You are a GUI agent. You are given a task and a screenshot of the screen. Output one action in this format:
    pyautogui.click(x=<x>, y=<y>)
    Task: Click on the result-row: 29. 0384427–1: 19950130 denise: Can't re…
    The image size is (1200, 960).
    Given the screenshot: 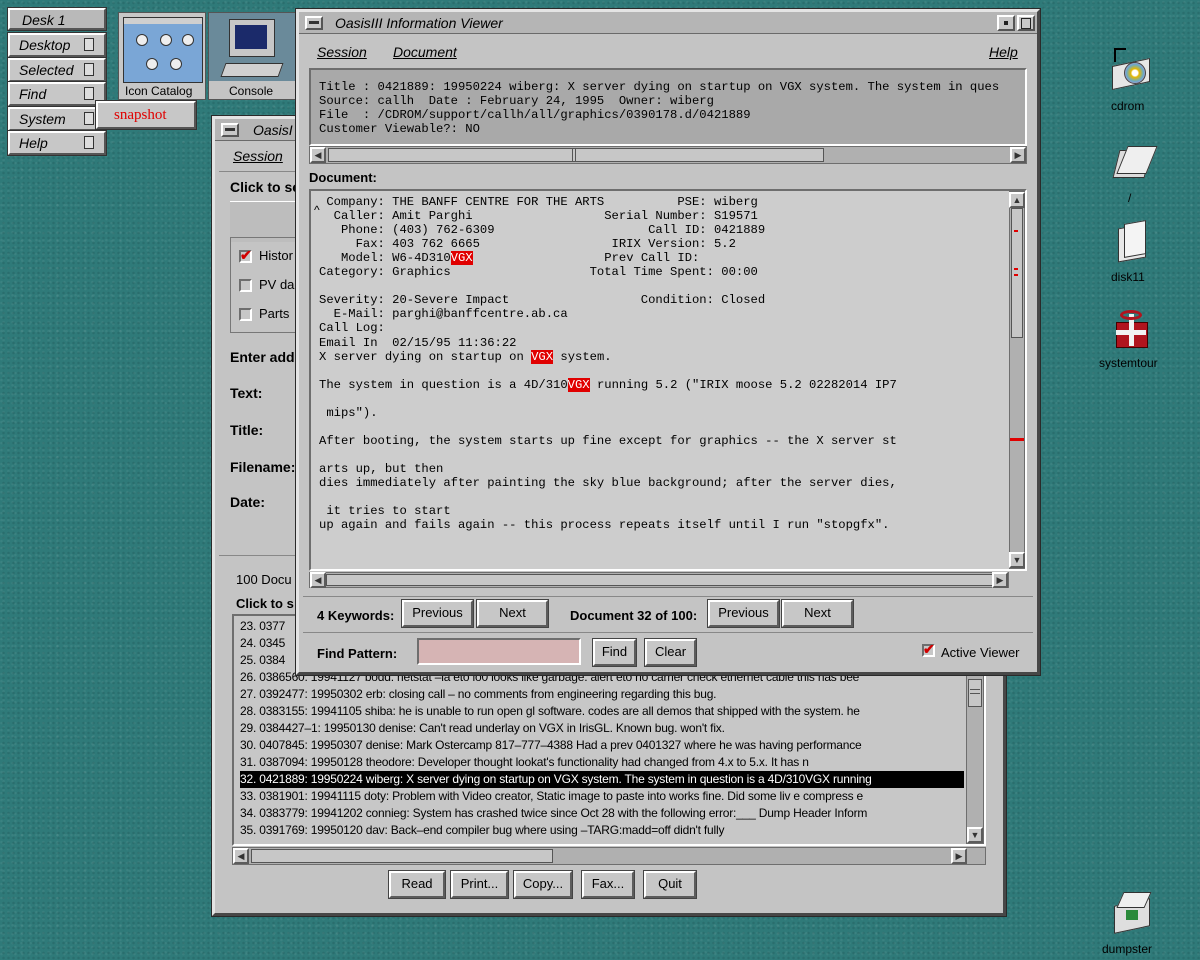 What is the action you would take?
    pyautogui.click(x=602, y=728)
    